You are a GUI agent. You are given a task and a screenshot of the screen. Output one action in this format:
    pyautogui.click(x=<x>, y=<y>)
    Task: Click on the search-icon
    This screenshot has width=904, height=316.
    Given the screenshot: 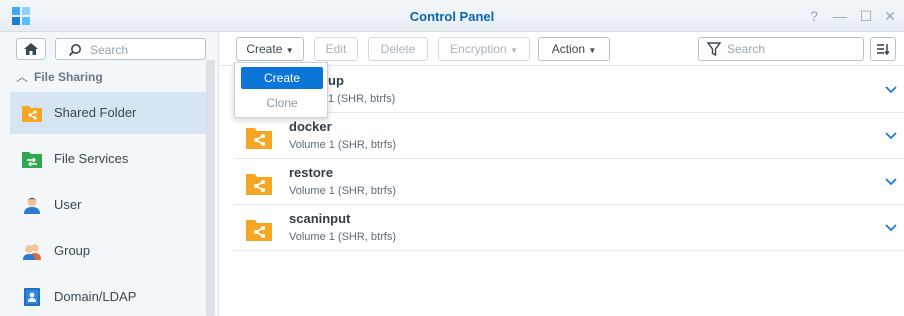 What is the action you would take?
    pyautogui.click(x=74, y=50)
    